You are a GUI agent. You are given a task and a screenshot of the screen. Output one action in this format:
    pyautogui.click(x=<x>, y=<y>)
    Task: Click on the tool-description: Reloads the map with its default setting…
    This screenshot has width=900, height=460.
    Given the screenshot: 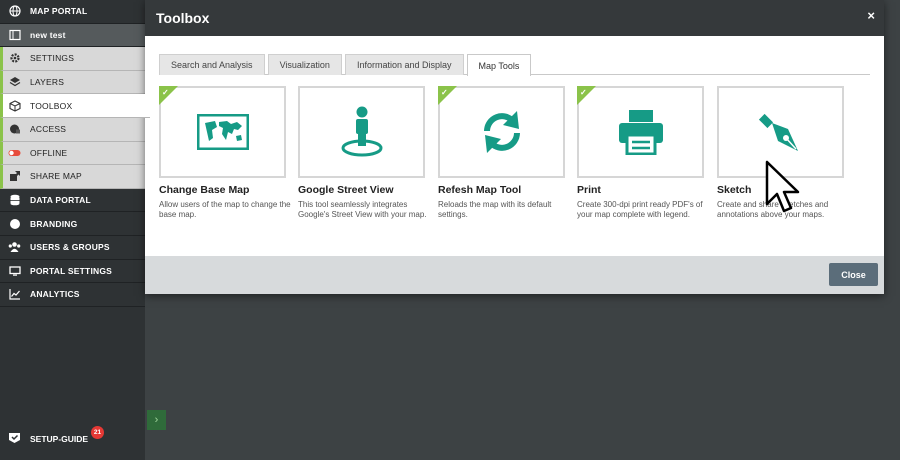 What is the action you would take?
    pyautogui.click(x=495, y=209)
    